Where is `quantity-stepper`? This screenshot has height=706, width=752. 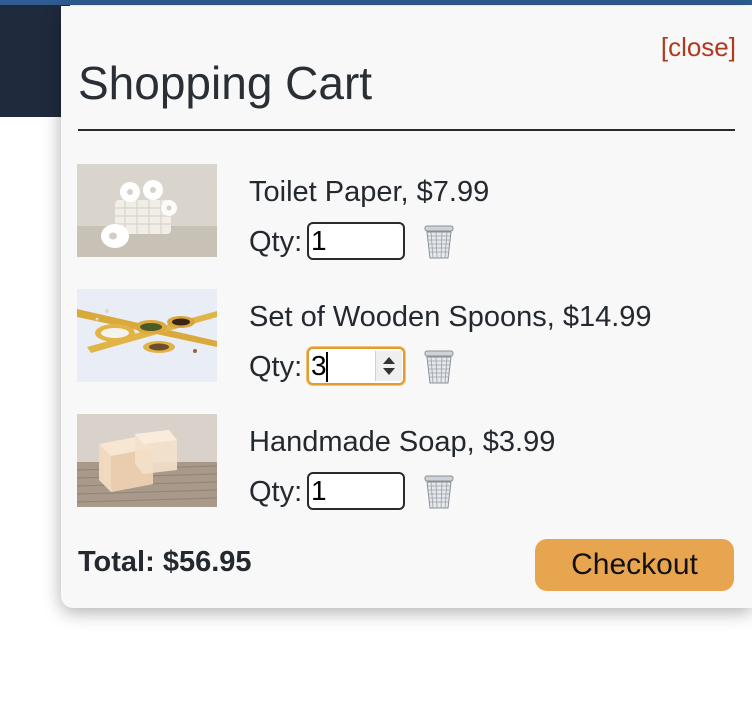
quantity-stepper is located at coordinates (388, 366).